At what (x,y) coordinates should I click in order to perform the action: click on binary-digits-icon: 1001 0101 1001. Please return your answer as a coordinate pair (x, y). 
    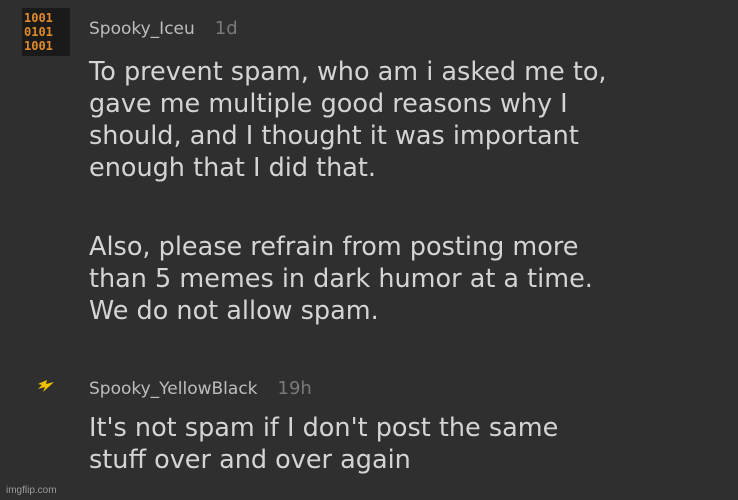
    Looking at the image, I should click on (46, 32).